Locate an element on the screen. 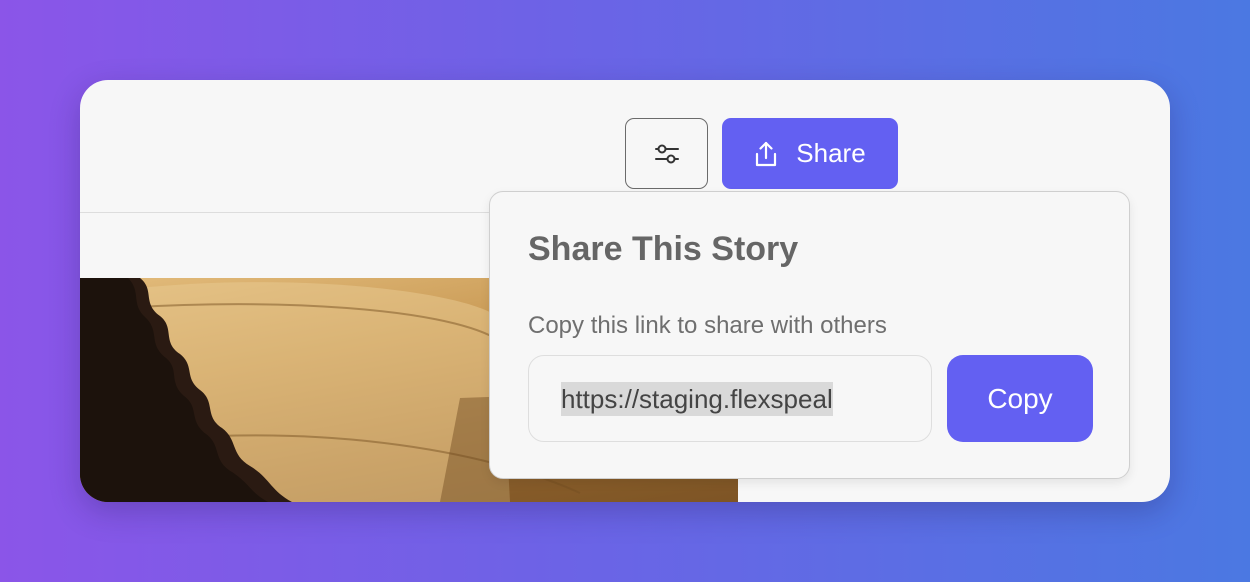  share-link-field: https://staging.flexspeal is located at coordinates (730, 398).